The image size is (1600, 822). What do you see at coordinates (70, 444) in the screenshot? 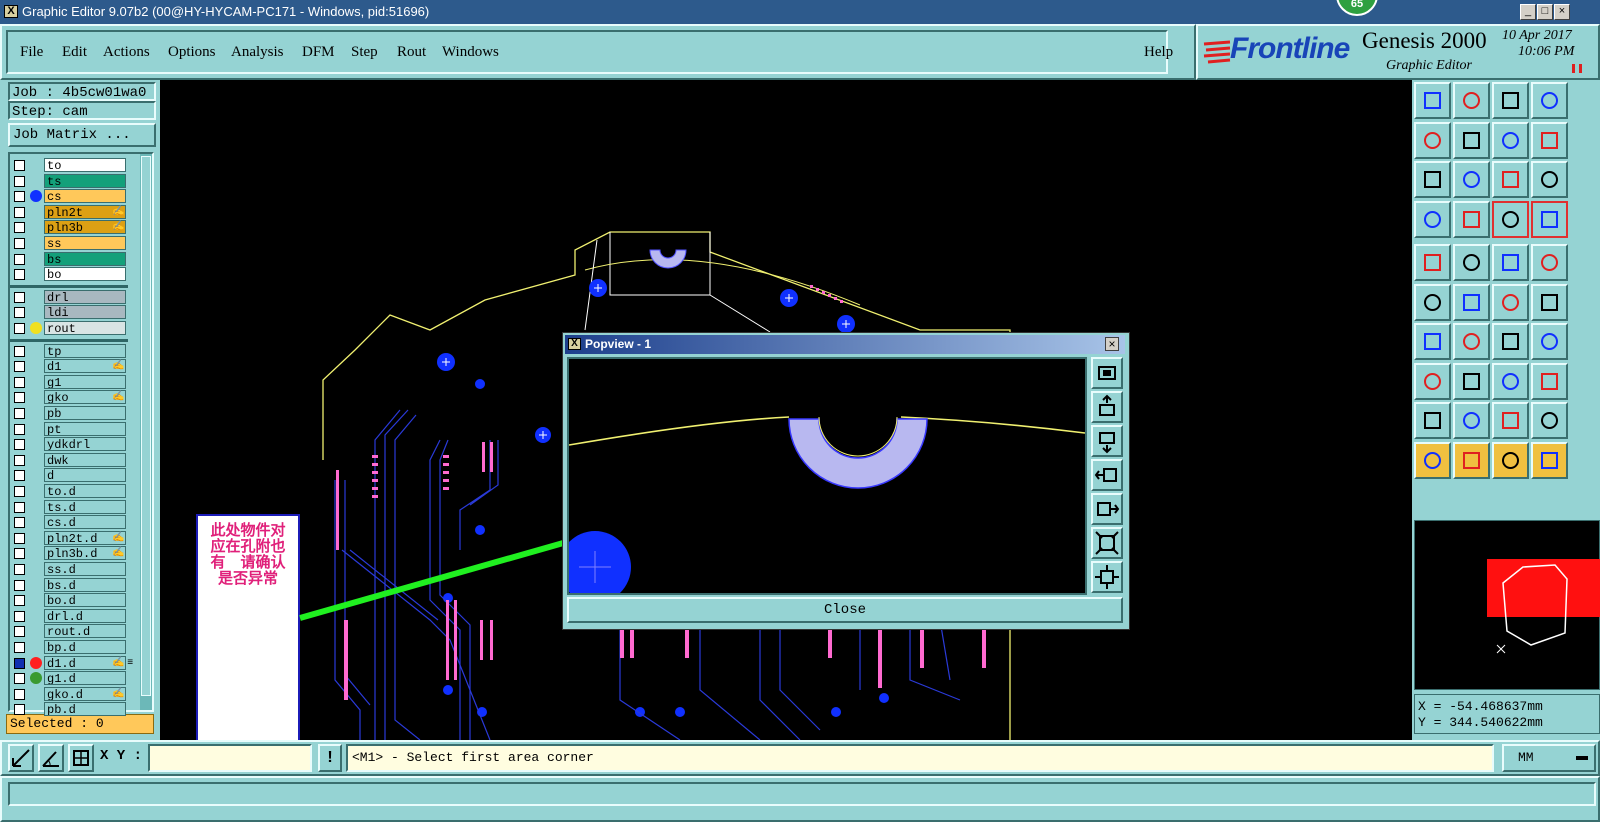
I see `layer-row-ydkdrl: ydkdrl` at bounding box center [70, 444].